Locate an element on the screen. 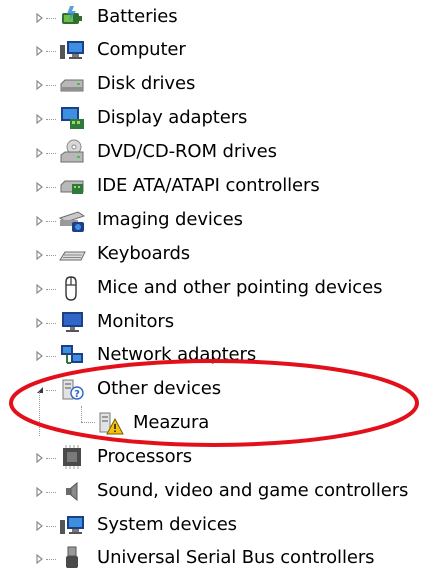  battery-icon is located at coordinates (72, 17).